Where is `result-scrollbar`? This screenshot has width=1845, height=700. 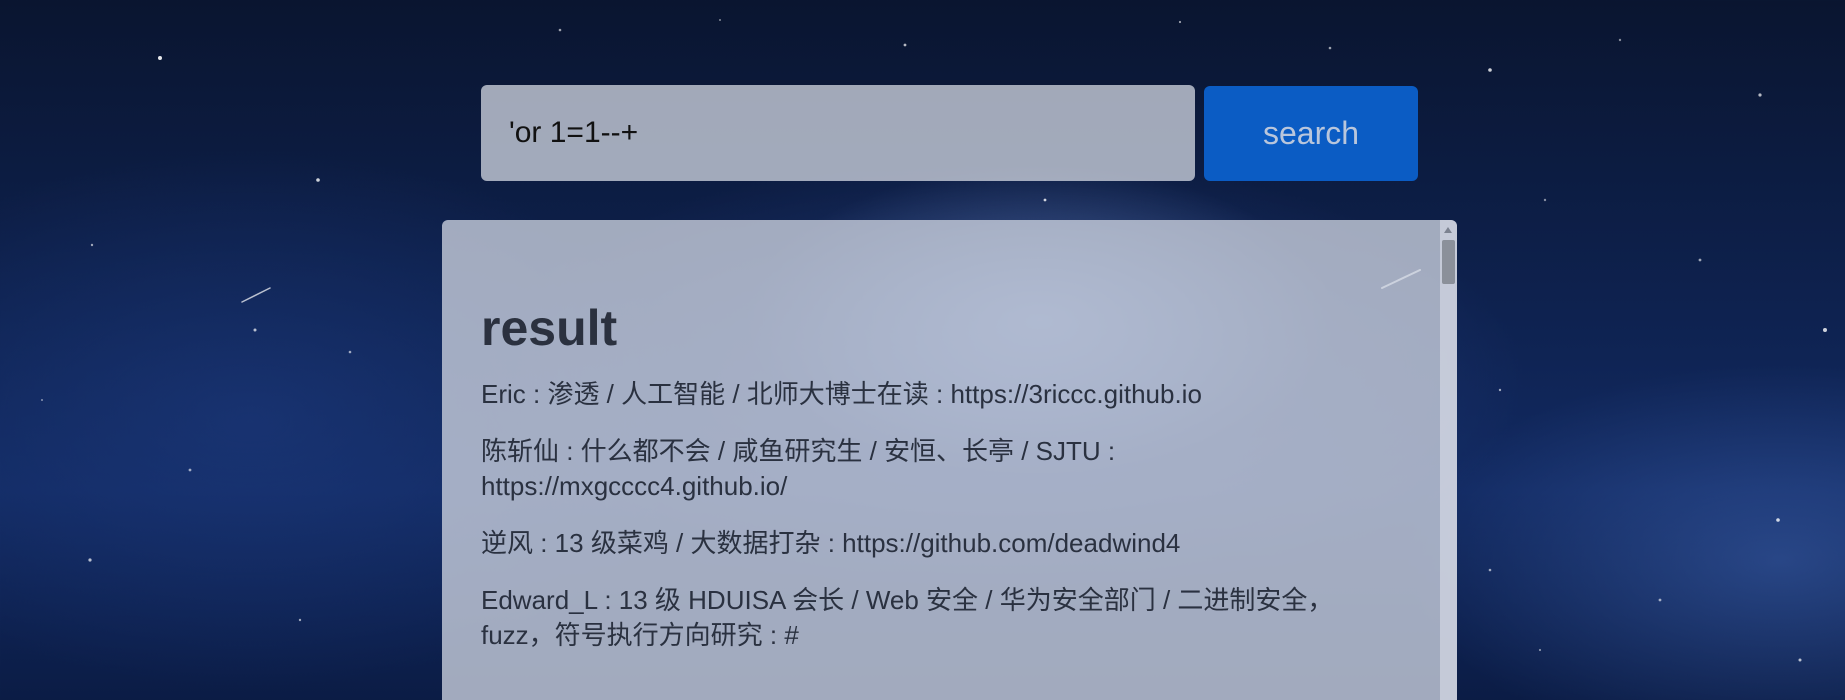
result-scrollbar is located at coordinates (1448, 460).